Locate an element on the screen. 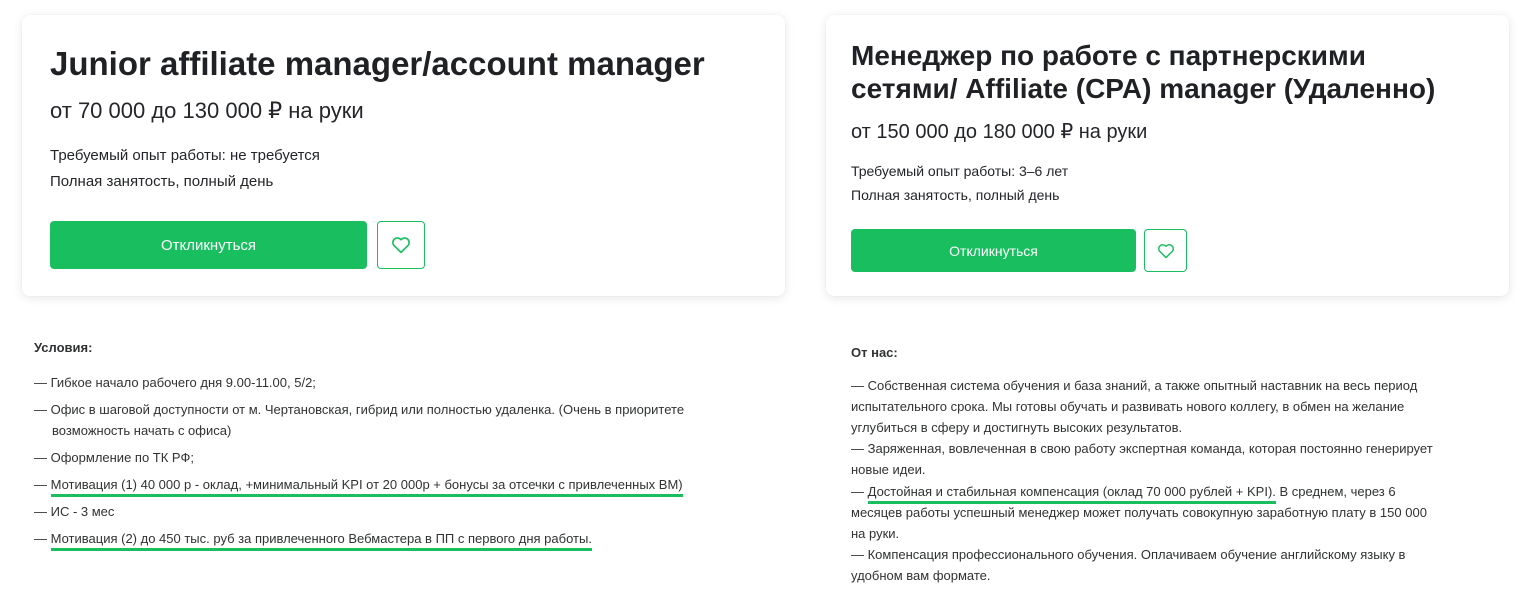 The width and height of the screenshot is (1536, 613). offer-line: новые идеи. is located at coordinates (888, 469).